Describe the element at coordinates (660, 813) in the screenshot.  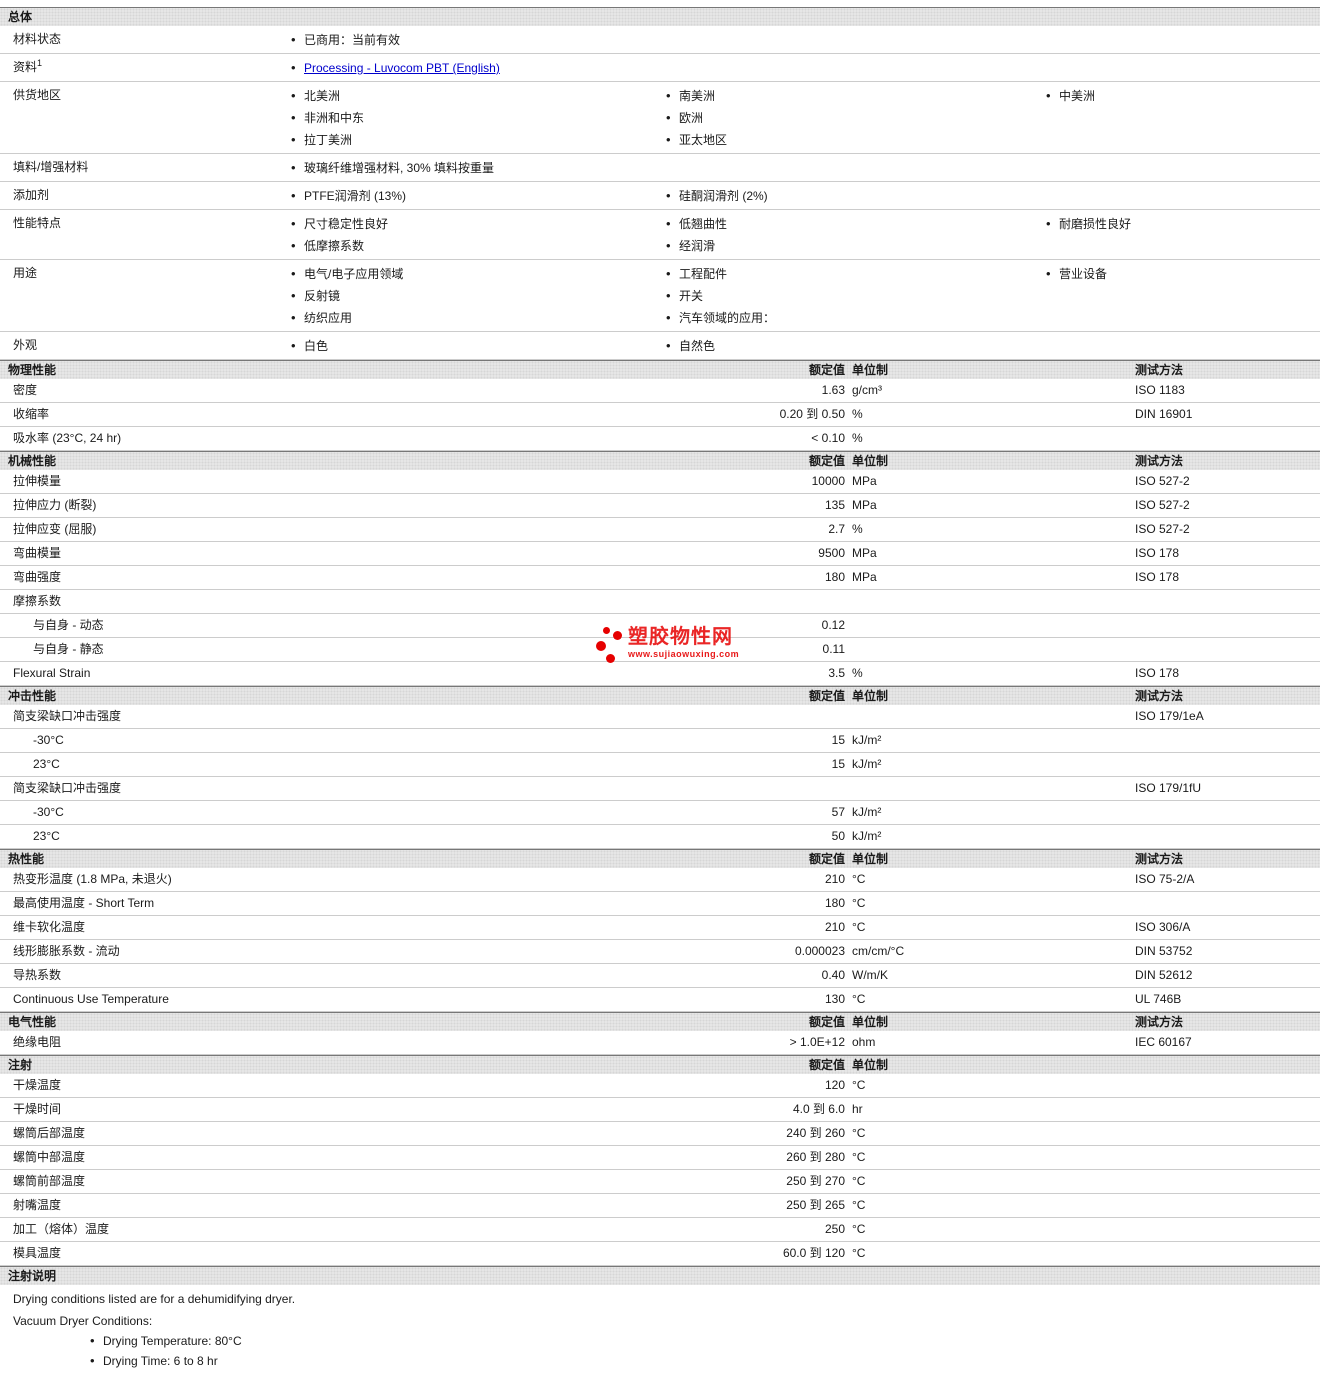
I see `property-row: -30°C 57 kJ/m²` at that location.